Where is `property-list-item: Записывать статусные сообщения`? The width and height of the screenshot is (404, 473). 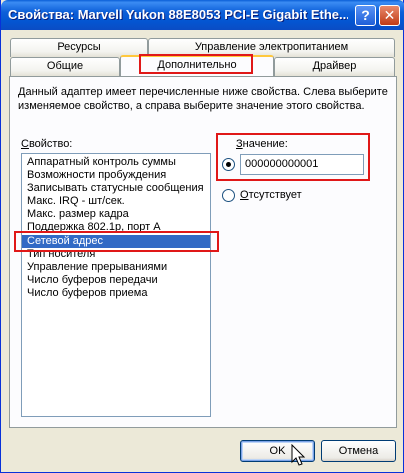
property-list-item: Записывать статусные сообщения is located at coordinates (116, 188).